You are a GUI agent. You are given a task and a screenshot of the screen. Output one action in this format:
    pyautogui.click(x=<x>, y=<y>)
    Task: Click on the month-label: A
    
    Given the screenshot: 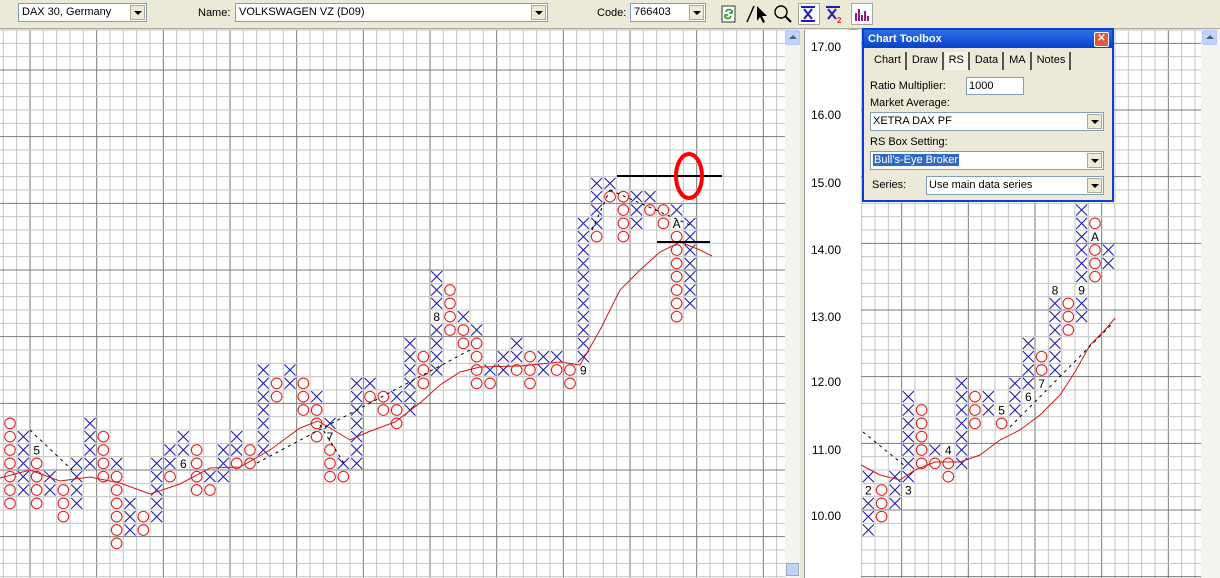 What is the action you would take?
    pyautogui.click(x=1095, y=237)
    